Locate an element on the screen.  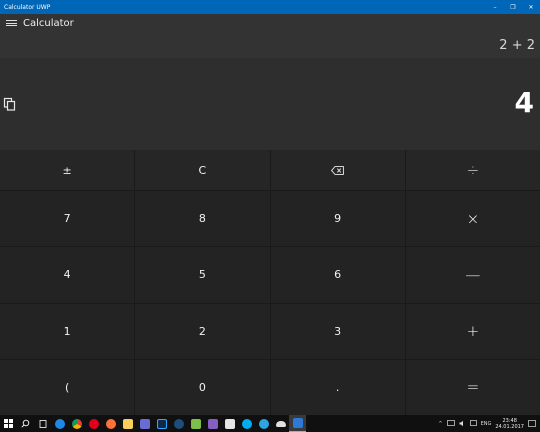
copy-icon is located at coordinates (10, 104).